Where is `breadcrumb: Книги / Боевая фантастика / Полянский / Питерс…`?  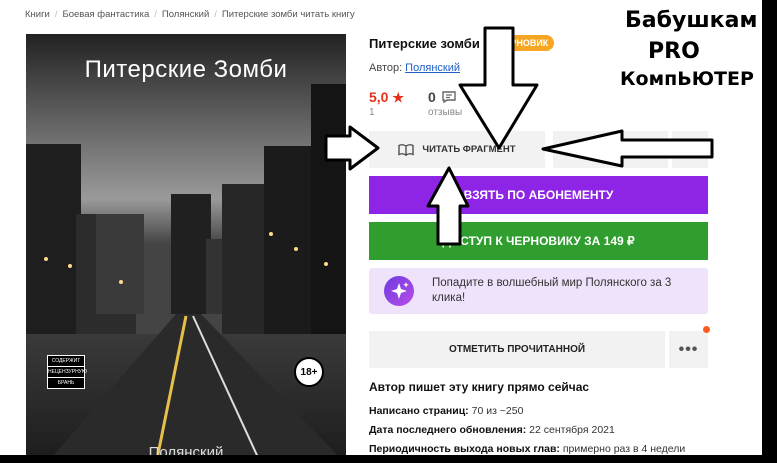
breadcrumb: Книги / Боевая фантастика / Полянский / Питерс… is located at coordinates (190, 14).